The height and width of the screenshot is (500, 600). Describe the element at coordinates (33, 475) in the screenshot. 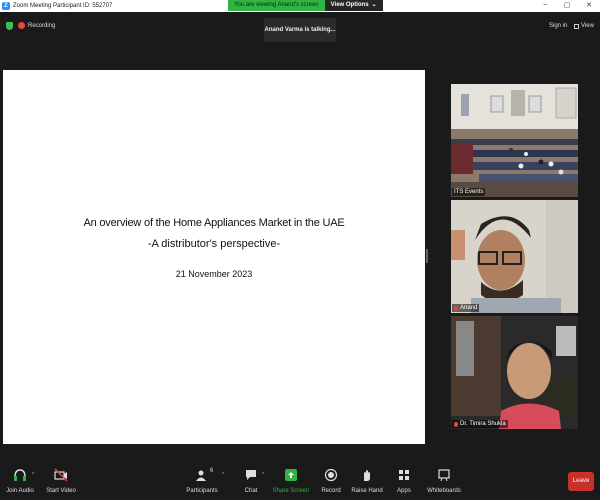

I see `audio-options-caret: ^` at that location.